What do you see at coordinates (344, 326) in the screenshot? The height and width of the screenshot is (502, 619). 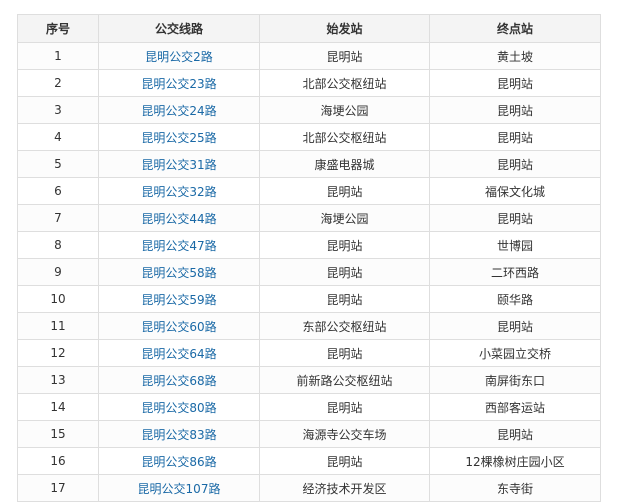 I see `start-station: 东部公交枢纽站` at bounding box center [344, 326].